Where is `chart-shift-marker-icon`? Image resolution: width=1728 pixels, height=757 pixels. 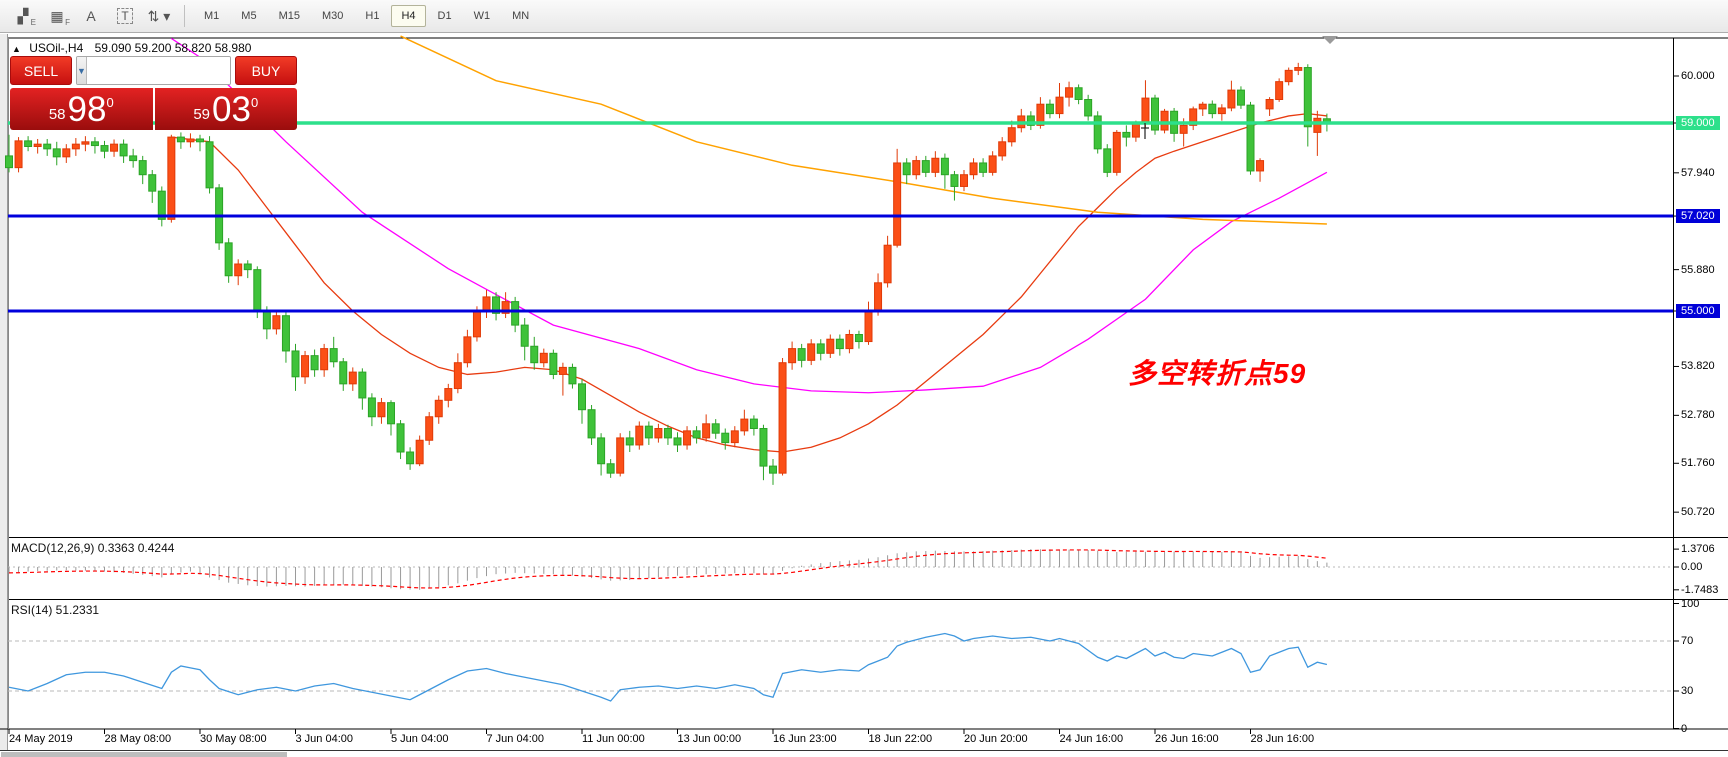 chart-shift-marker-icon is located at coordinates (1330, 40).